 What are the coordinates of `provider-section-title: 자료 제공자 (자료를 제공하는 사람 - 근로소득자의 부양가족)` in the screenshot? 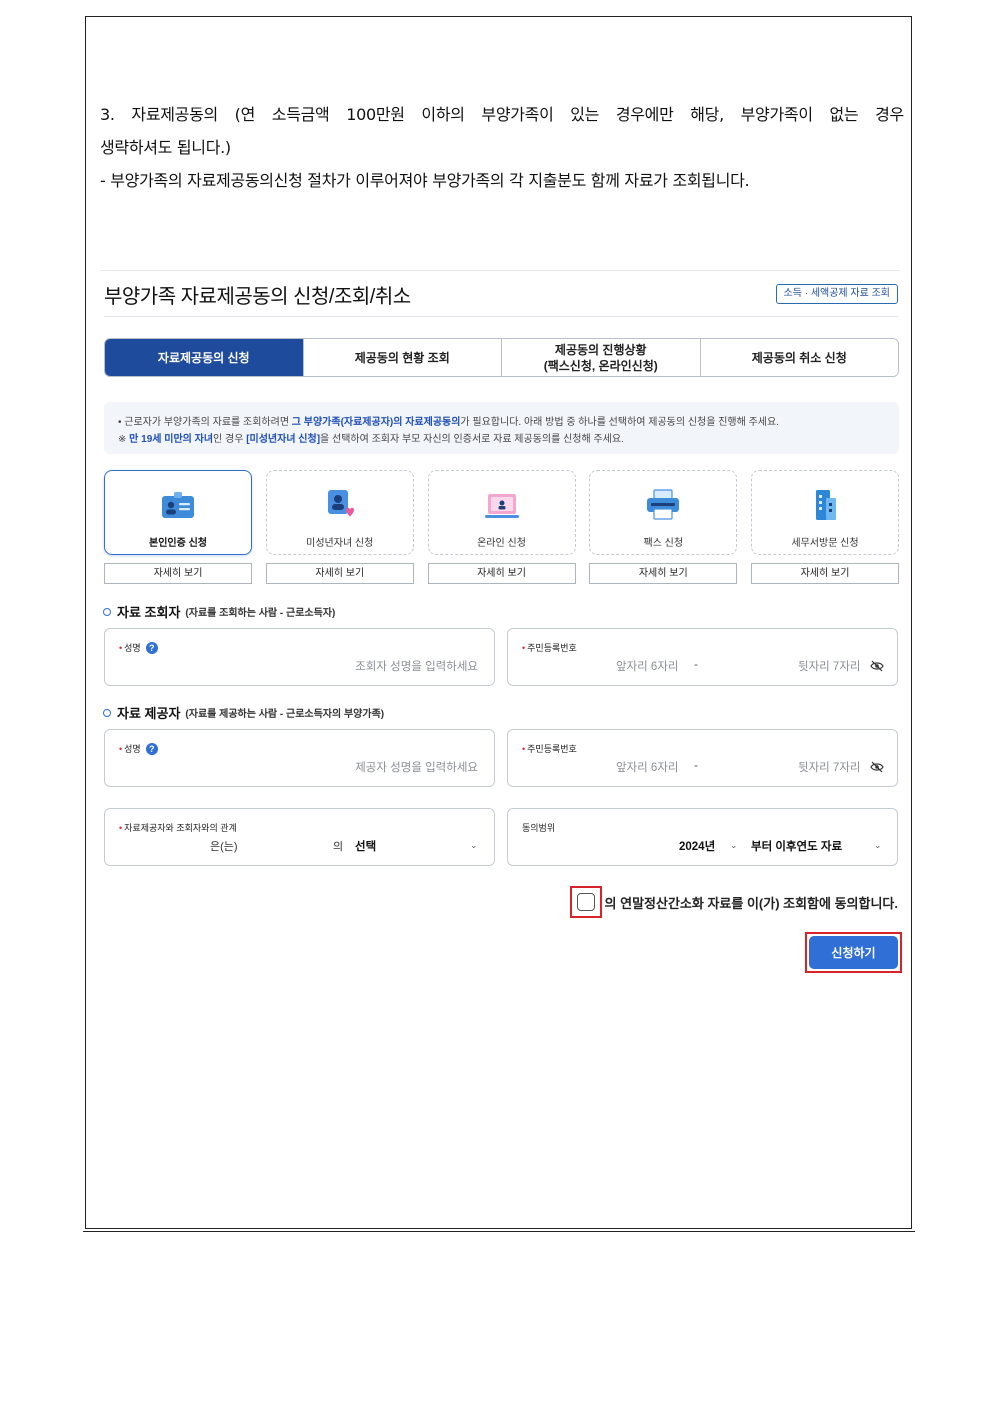 It's located at (243, 712).